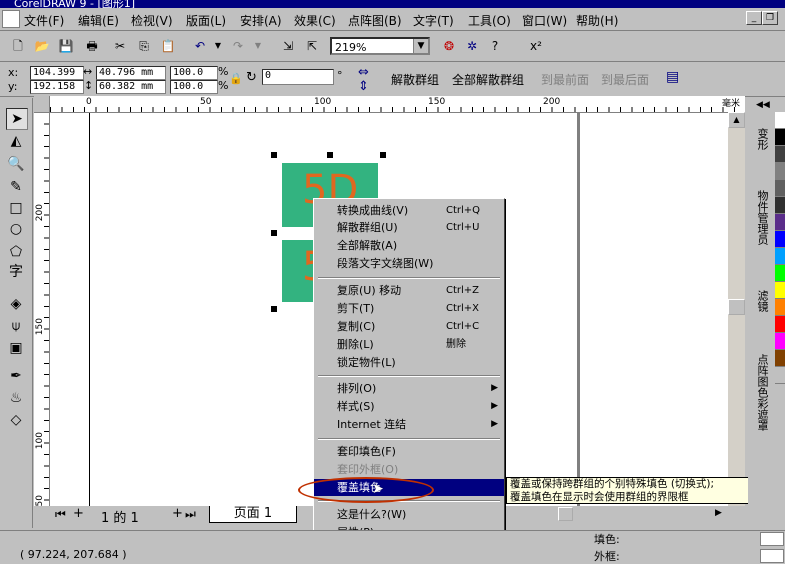 The width and height of the screenshot is (785, 564). Describe the element at coordinates (16, 272) in the screenshot. I see `text-tool-icon: 字` at that location.